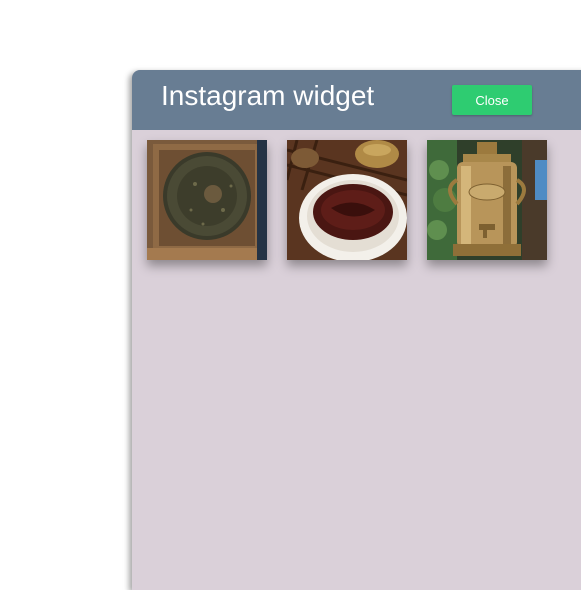 The image size is (581, 590). I want to click on photo-thumbnail-tea-bowl, so click(347, 200).